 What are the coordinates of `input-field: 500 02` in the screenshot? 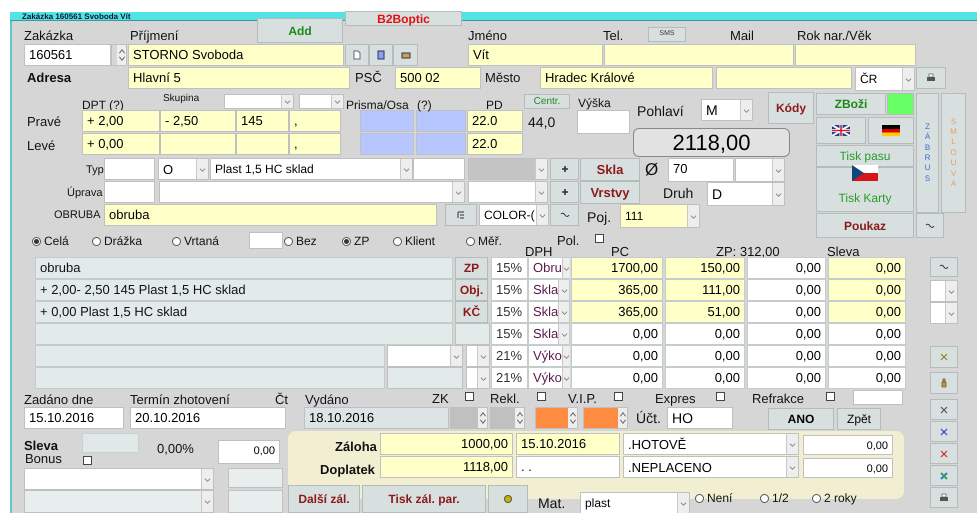 It's located at (438, 78).